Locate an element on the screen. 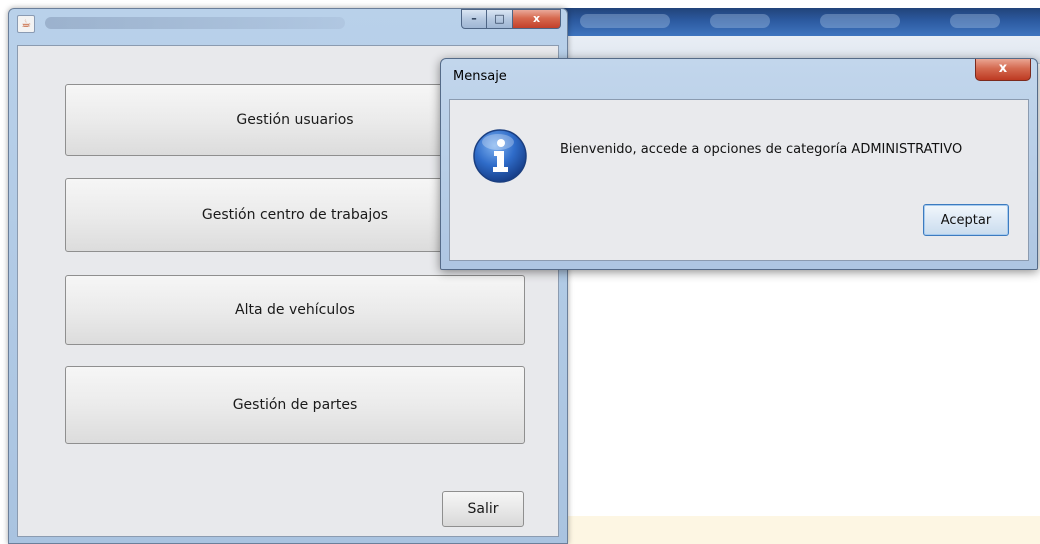 Image resolution: width=1040 pixels, height=544 pixels. maximize-button: □ is located at coordinates (500, 19).